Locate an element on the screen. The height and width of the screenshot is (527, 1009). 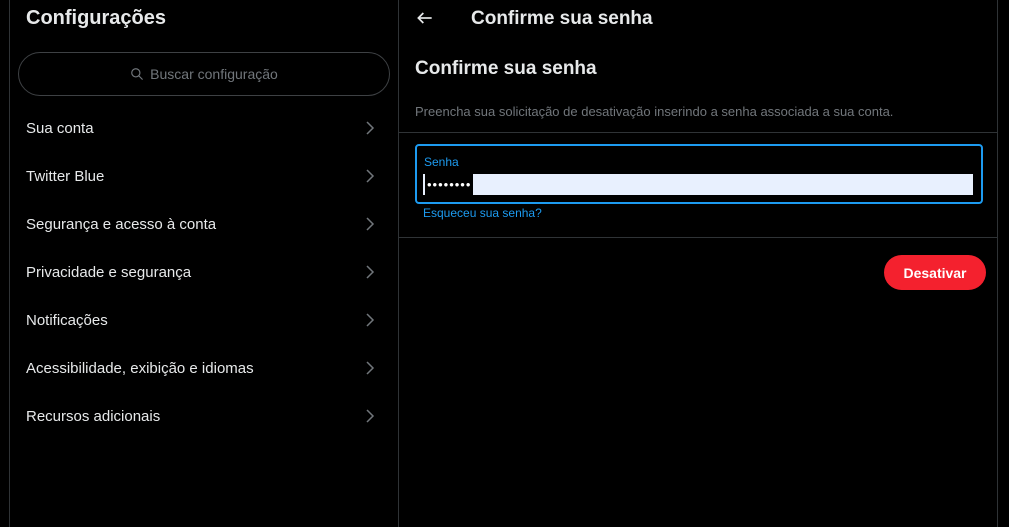
menu-item-label: Recursos adicionais is located at coordinates (93, 416).